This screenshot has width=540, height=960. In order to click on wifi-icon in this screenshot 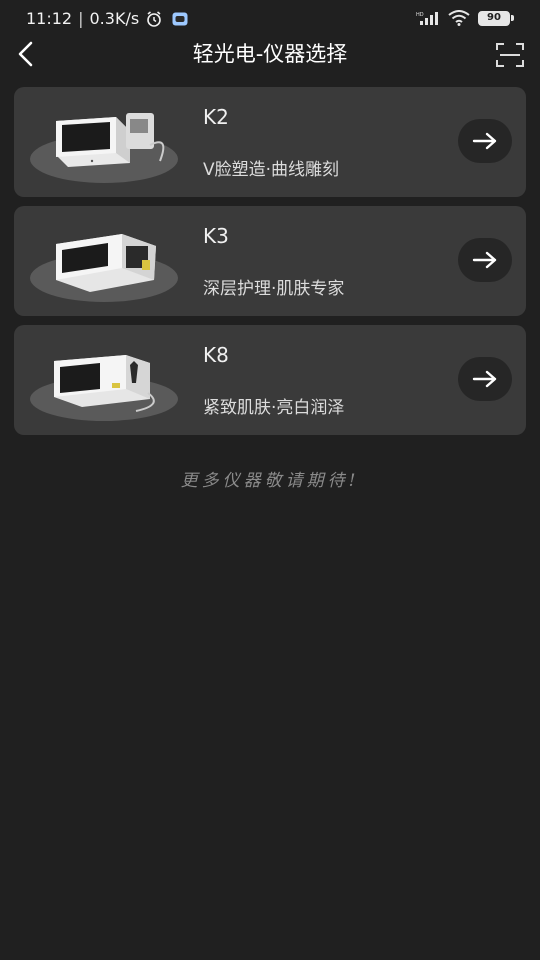, I will do `click(459, 18)`.